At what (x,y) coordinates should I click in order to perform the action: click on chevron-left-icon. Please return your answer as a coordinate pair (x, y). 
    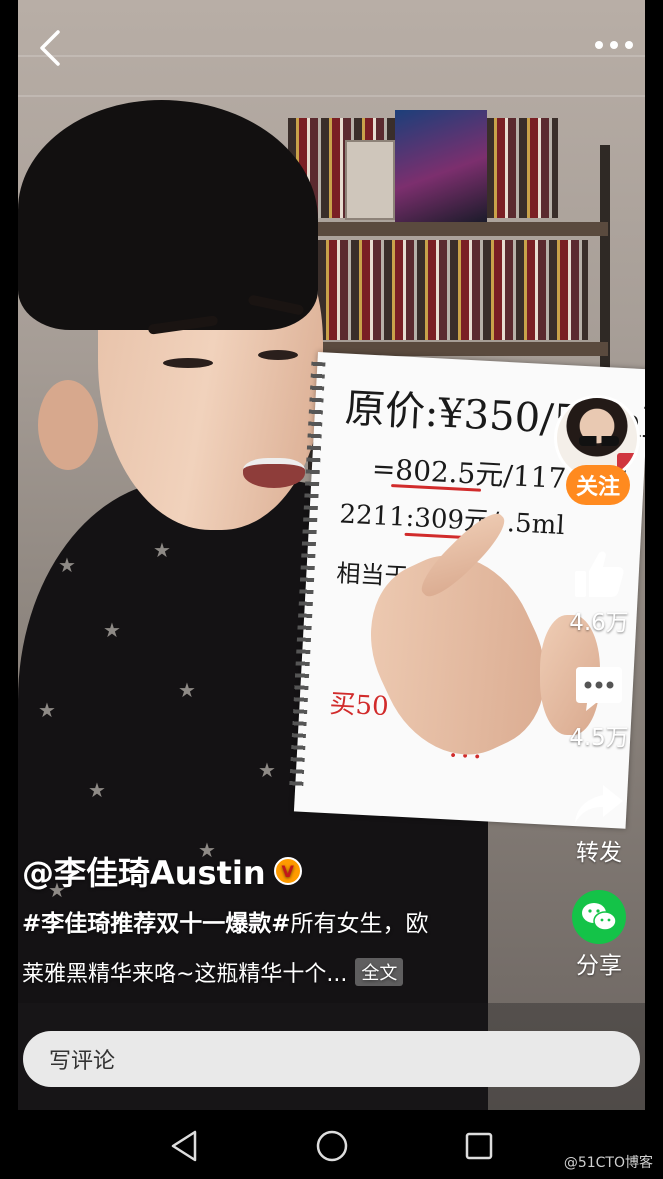
    Looking at the image, I should click on (50, 48).